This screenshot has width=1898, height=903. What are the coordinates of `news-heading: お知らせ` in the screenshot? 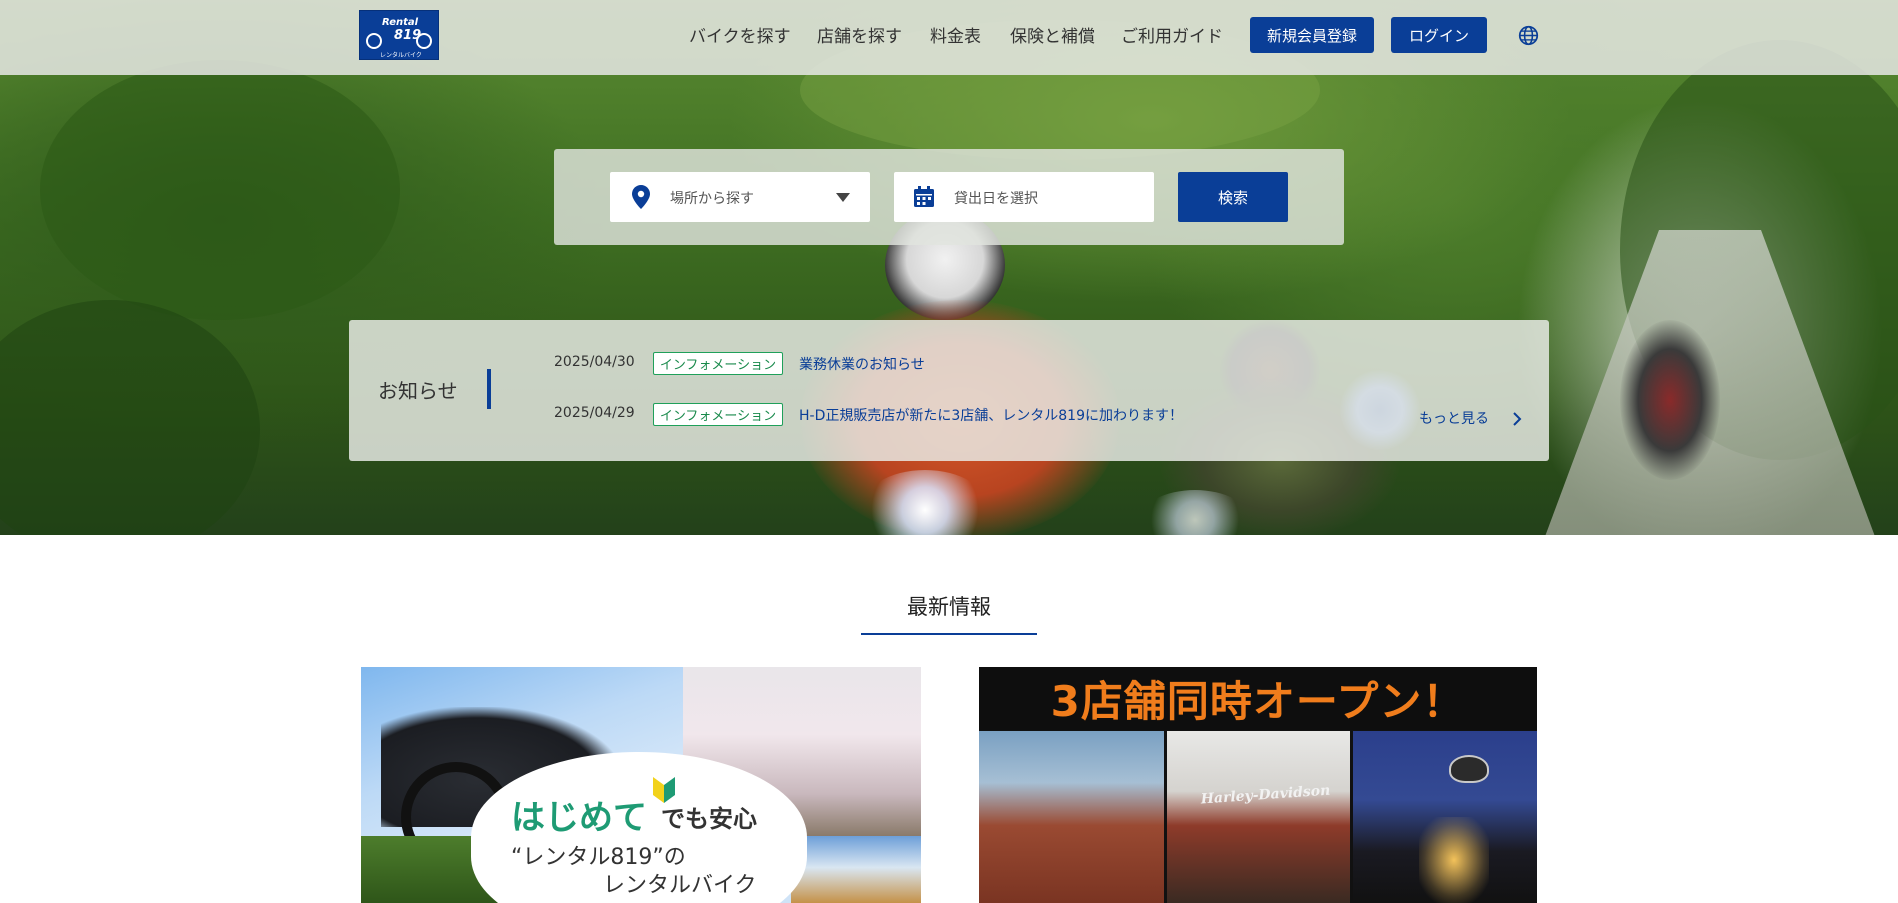 It's located at (418, 391).